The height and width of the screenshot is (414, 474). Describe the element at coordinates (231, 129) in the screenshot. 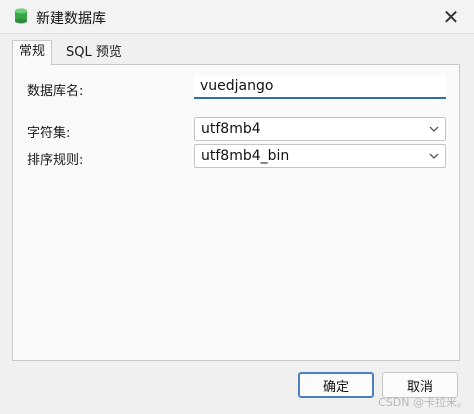

I see `charset-value: utf8mb4` at that location.